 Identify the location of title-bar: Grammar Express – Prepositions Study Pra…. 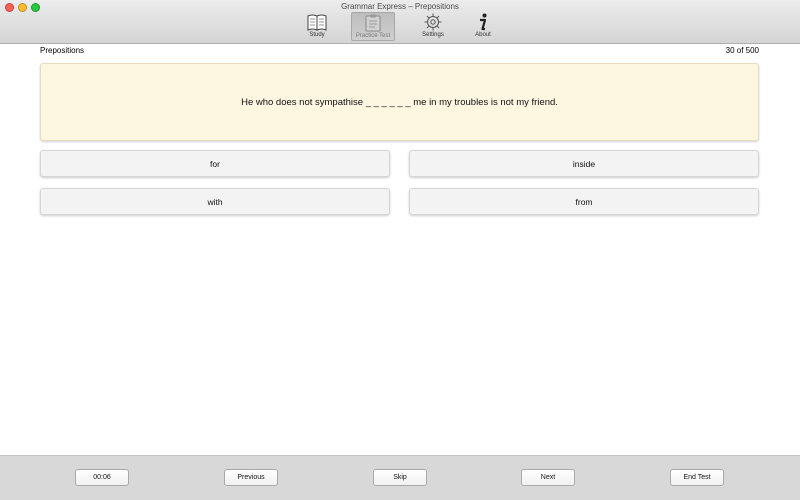
(400, 22).